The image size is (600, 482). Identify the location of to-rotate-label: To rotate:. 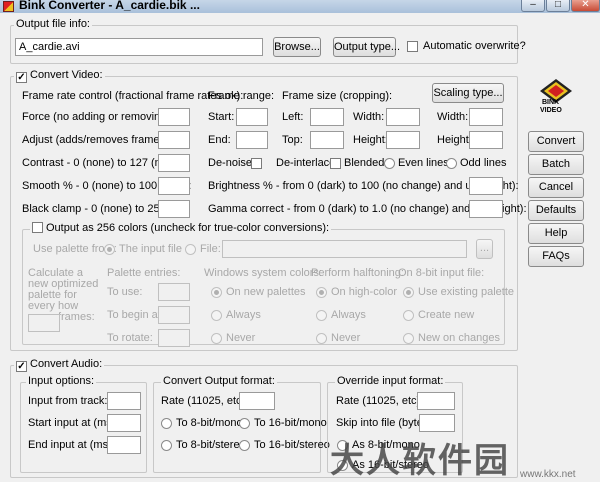
(130, 338).